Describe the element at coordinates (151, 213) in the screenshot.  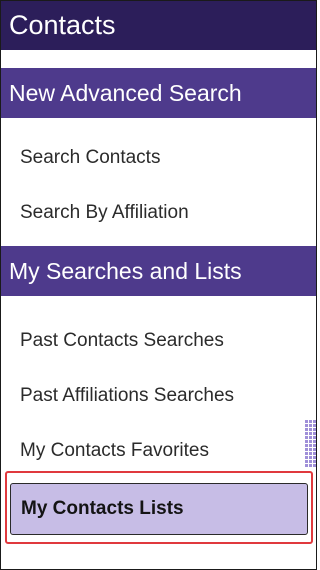
I see `nav-item-search-by-affiliation: Search By Affiliation` at that location.